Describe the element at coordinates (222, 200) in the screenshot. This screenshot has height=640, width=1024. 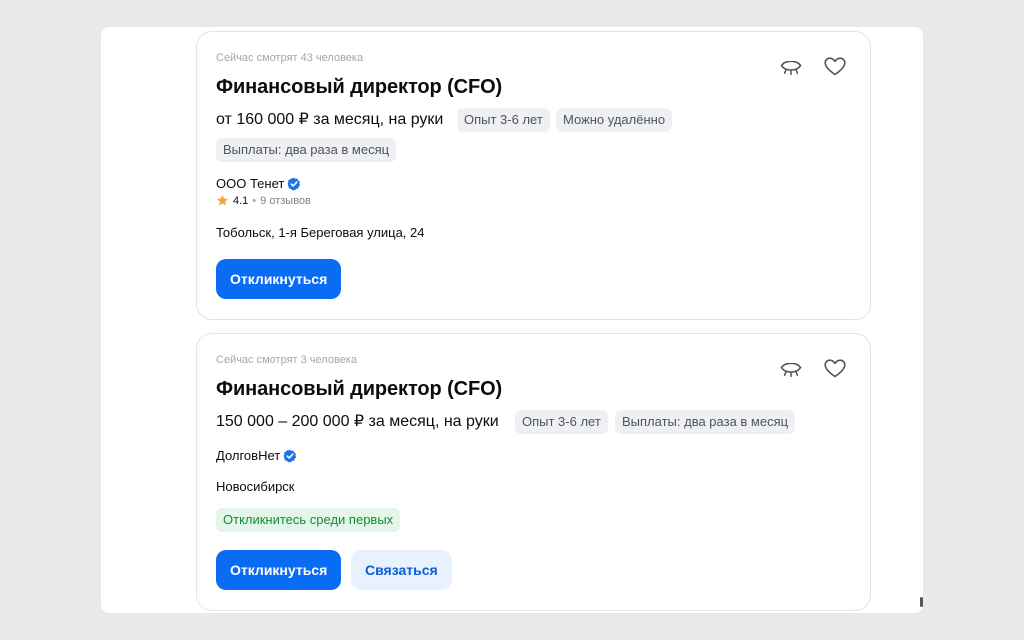
I see `star-icon` at that location.